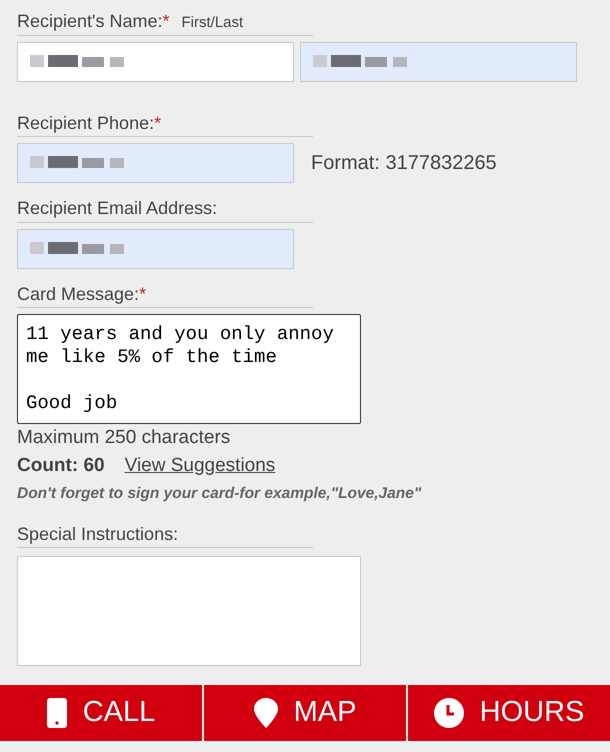  I want to click on card-message-textarea: 11 years and you only annoy me like 5% of the time Good job, so click(189, 369).